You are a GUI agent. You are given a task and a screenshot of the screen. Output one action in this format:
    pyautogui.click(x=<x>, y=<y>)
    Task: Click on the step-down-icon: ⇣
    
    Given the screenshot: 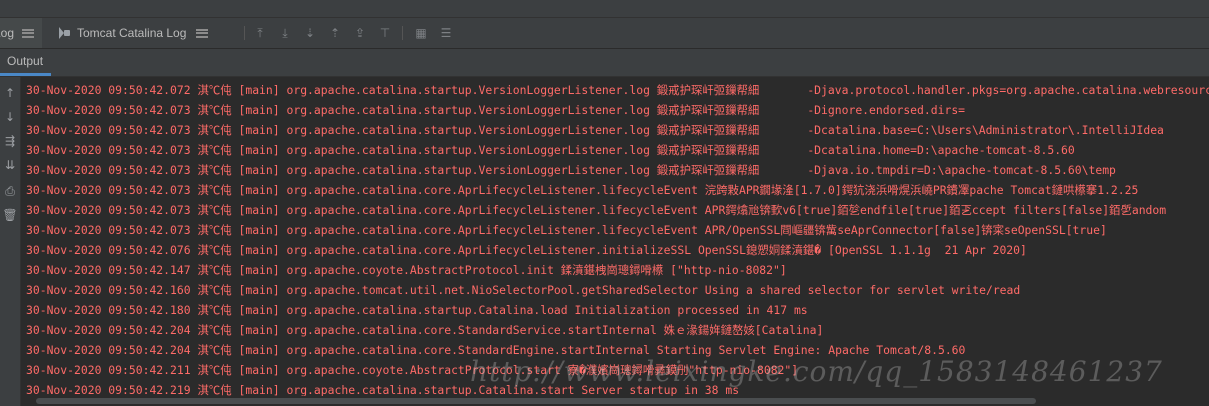 What is the action you would take?
    pyautogui.click(x=310, y=33)
    